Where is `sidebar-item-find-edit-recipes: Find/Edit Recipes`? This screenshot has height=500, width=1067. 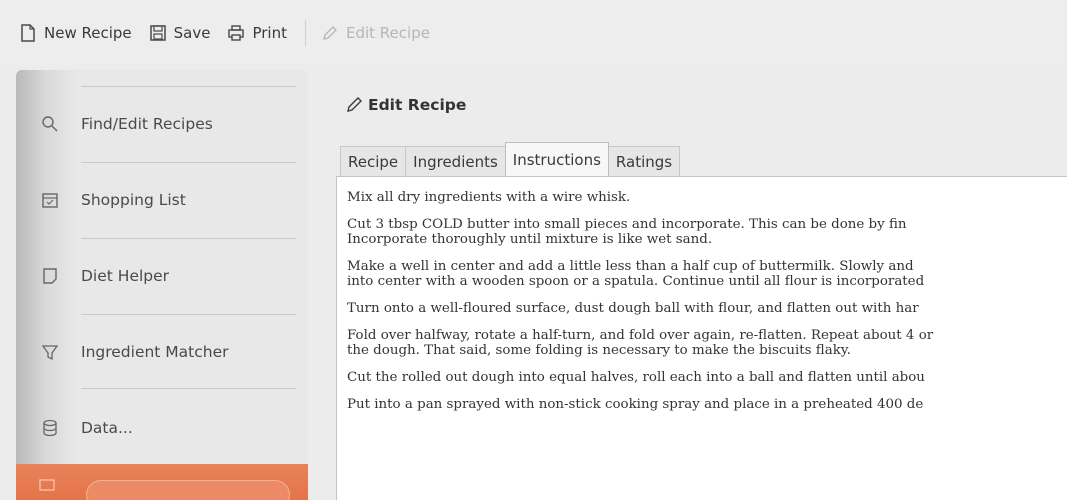 sidebar-item-find-edit-recipes: Find/Edit Recipes is located at coordinates (162, 124).